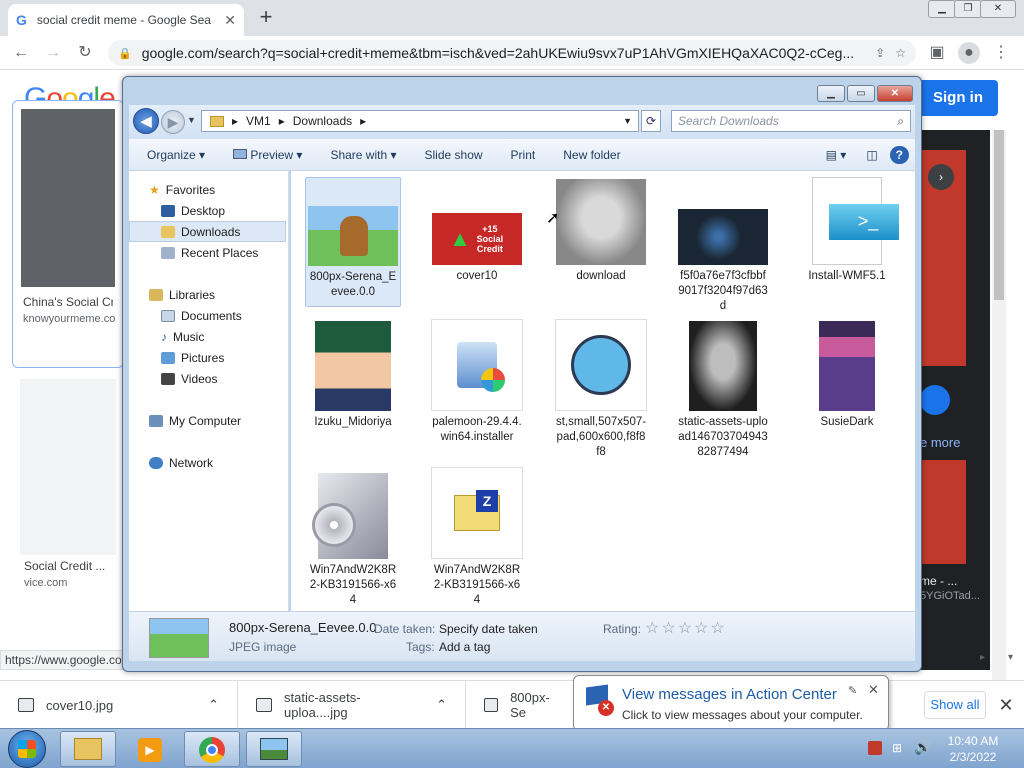  Describe the element at coordinates (208, 420) in the screenshot. I see `nav-my-computer: My Computer` at that location.